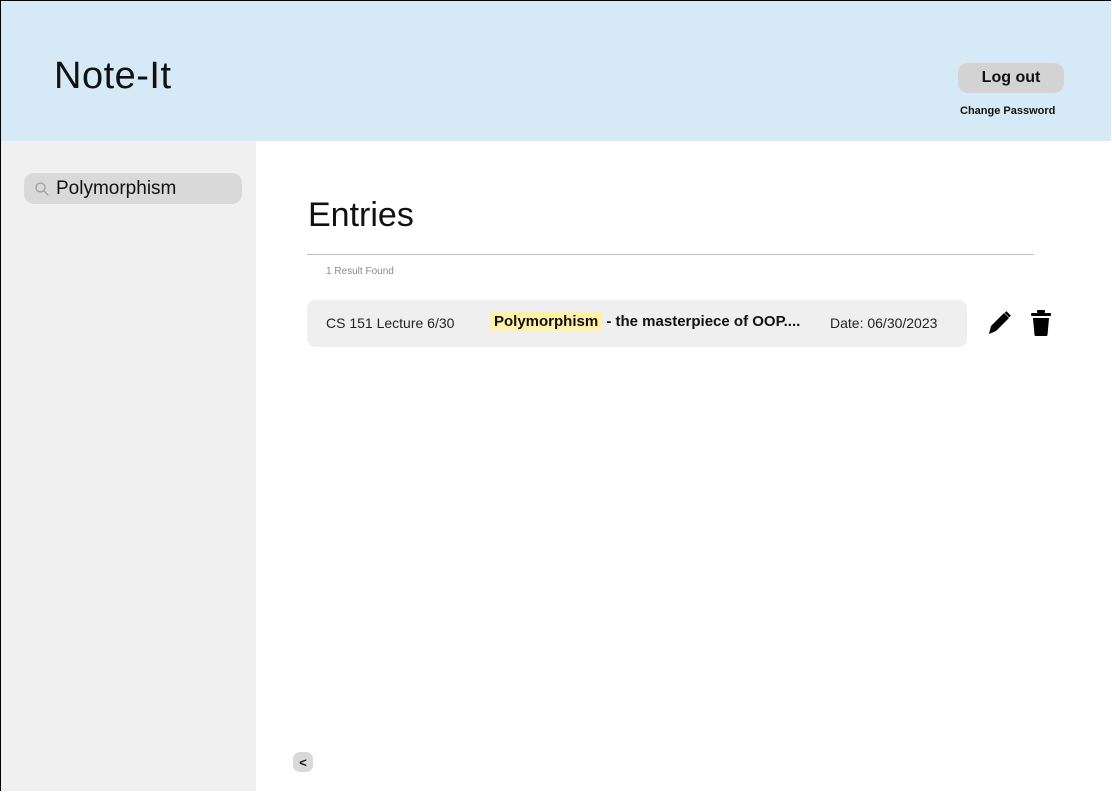 This screenshot has width=1112, height=792. I want to click on edit-button, so click(999, 323).